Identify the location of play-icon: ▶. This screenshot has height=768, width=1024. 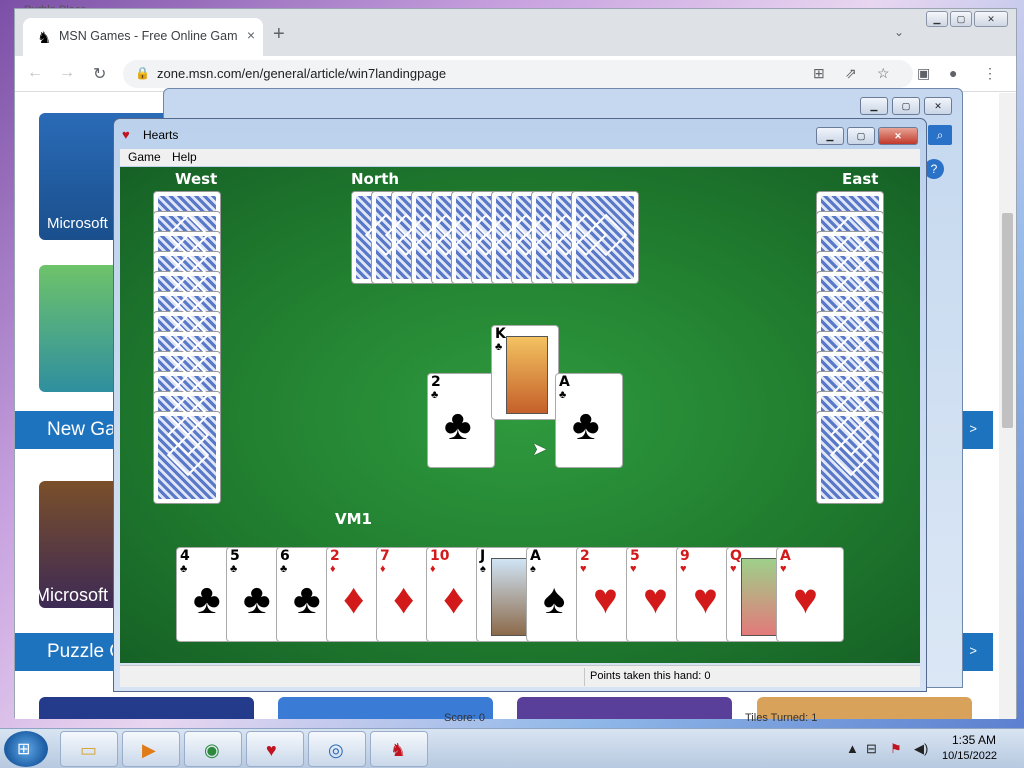
(149, 750).